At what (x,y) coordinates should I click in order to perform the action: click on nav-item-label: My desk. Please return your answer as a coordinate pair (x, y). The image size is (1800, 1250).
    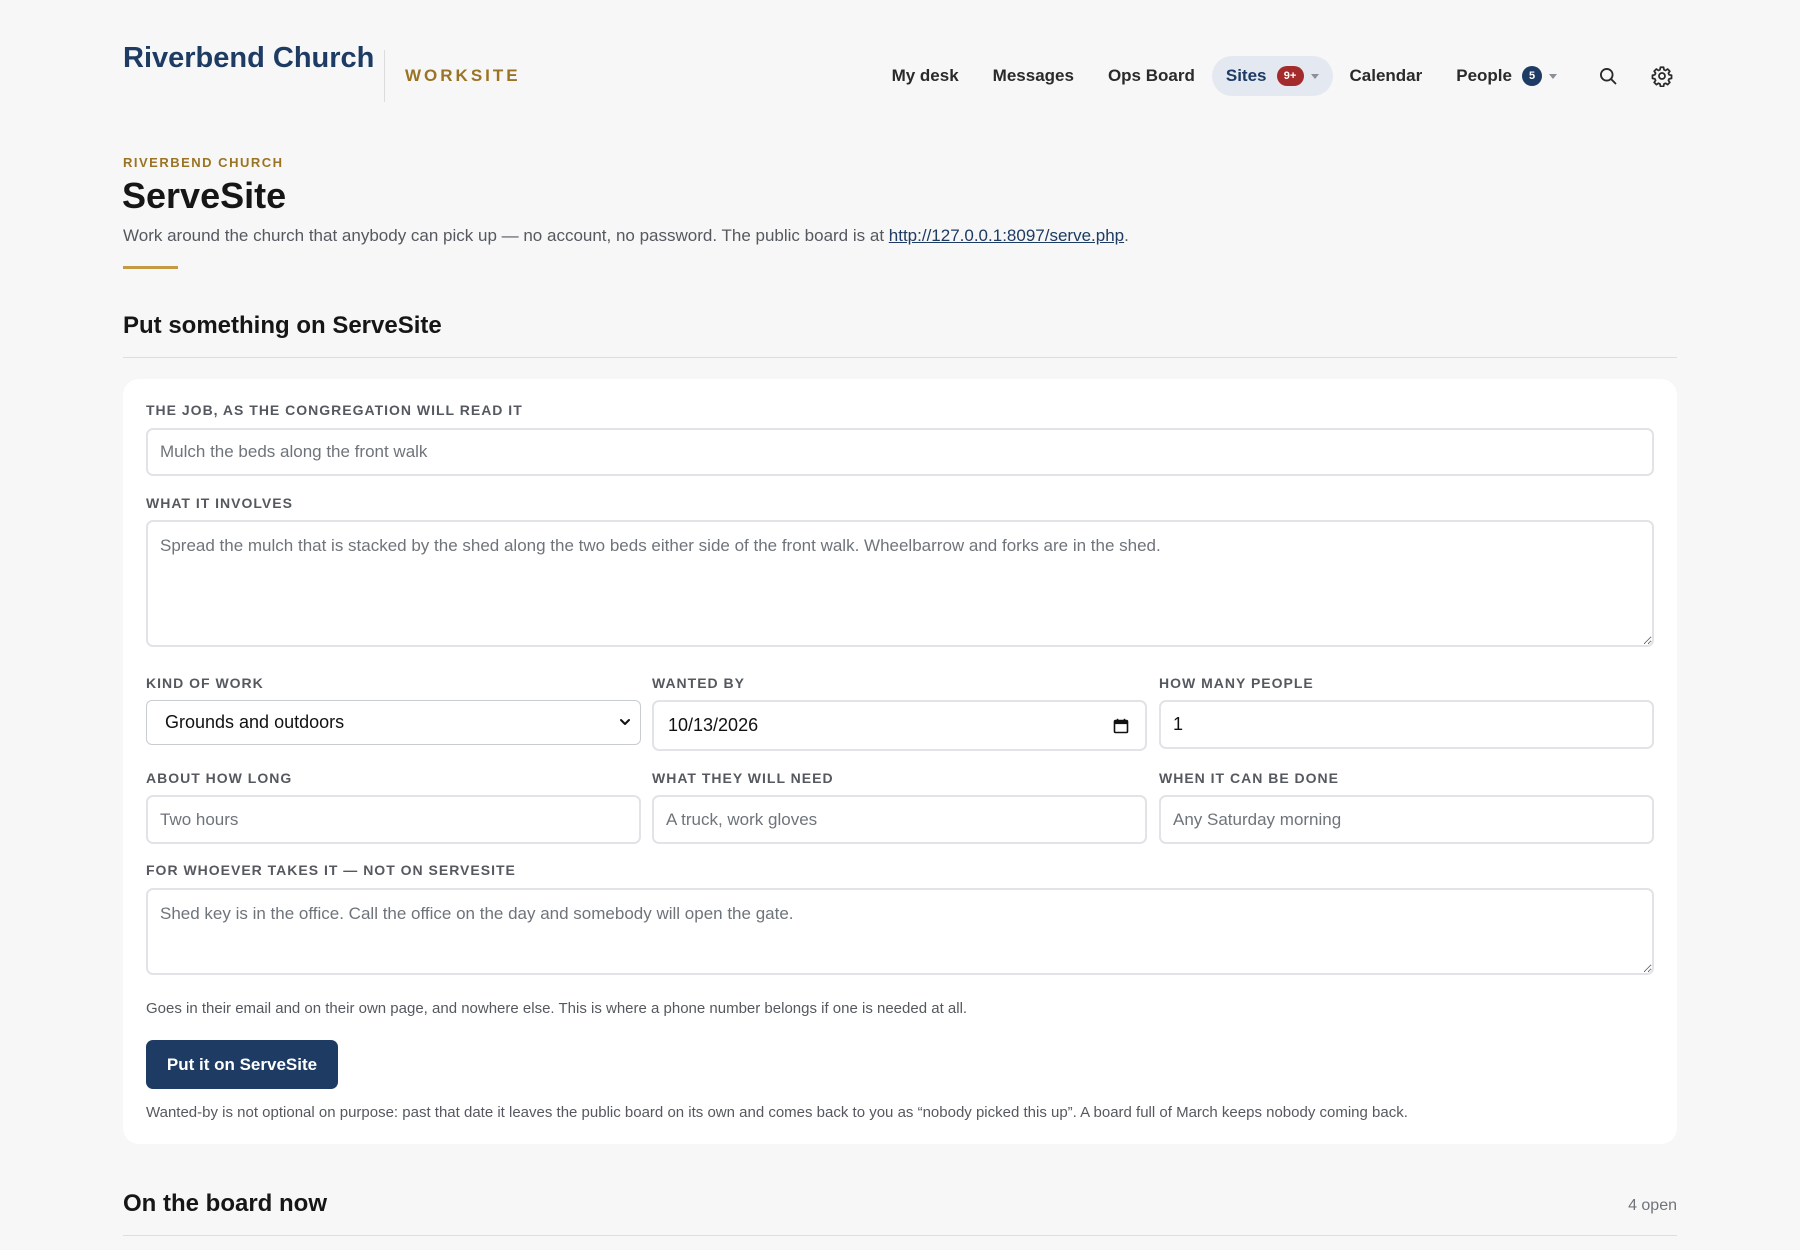
    Looking at the image, I should click on (925, 75).